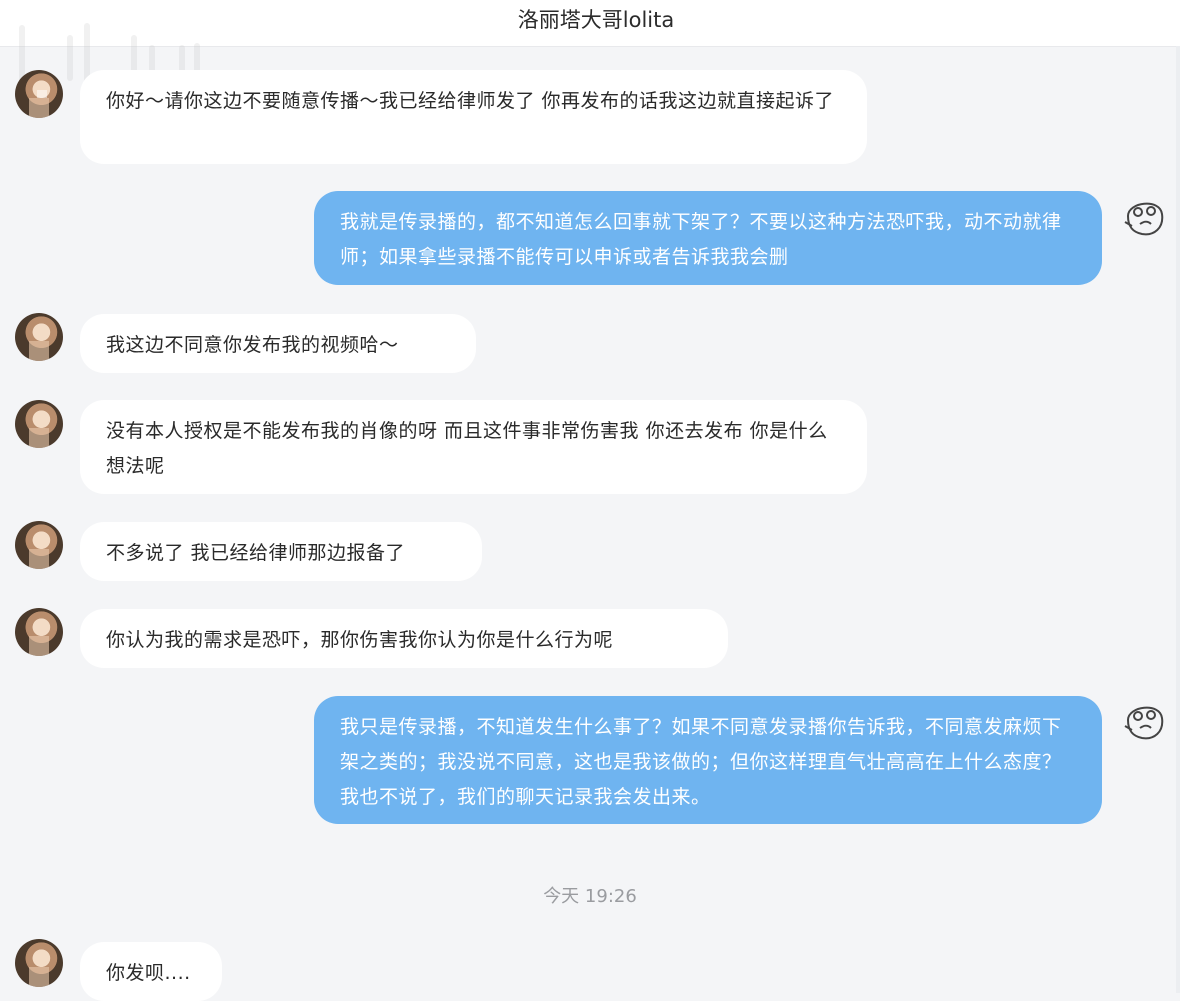  Describe the element at coordinates (596, 20) in the screenshot. I see `chat-title: 洛丽塔大哥lolita` at that location.